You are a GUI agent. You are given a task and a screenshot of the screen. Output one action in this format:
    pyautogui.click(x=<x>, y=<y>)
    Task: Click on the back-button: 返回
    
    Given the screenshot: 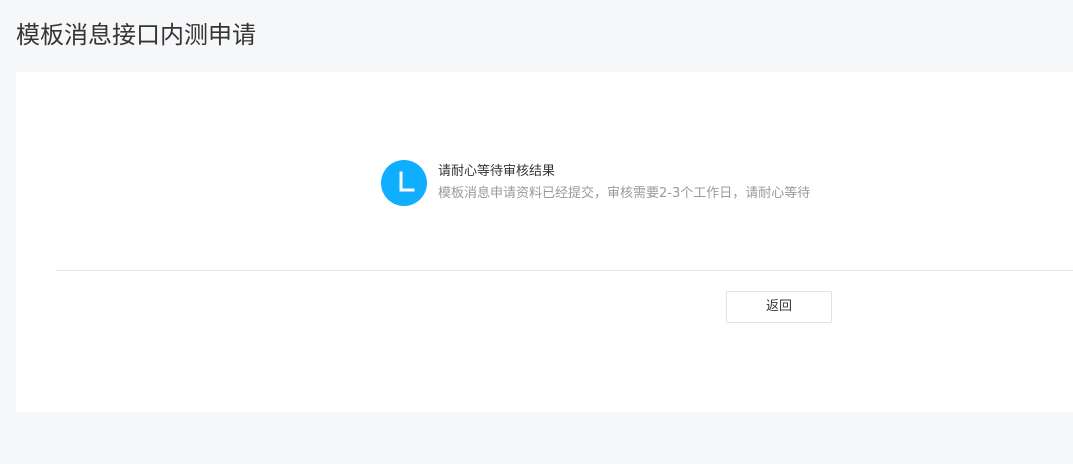 What is the action you would take?
    pyautogui.click(x=779, y=307)
    